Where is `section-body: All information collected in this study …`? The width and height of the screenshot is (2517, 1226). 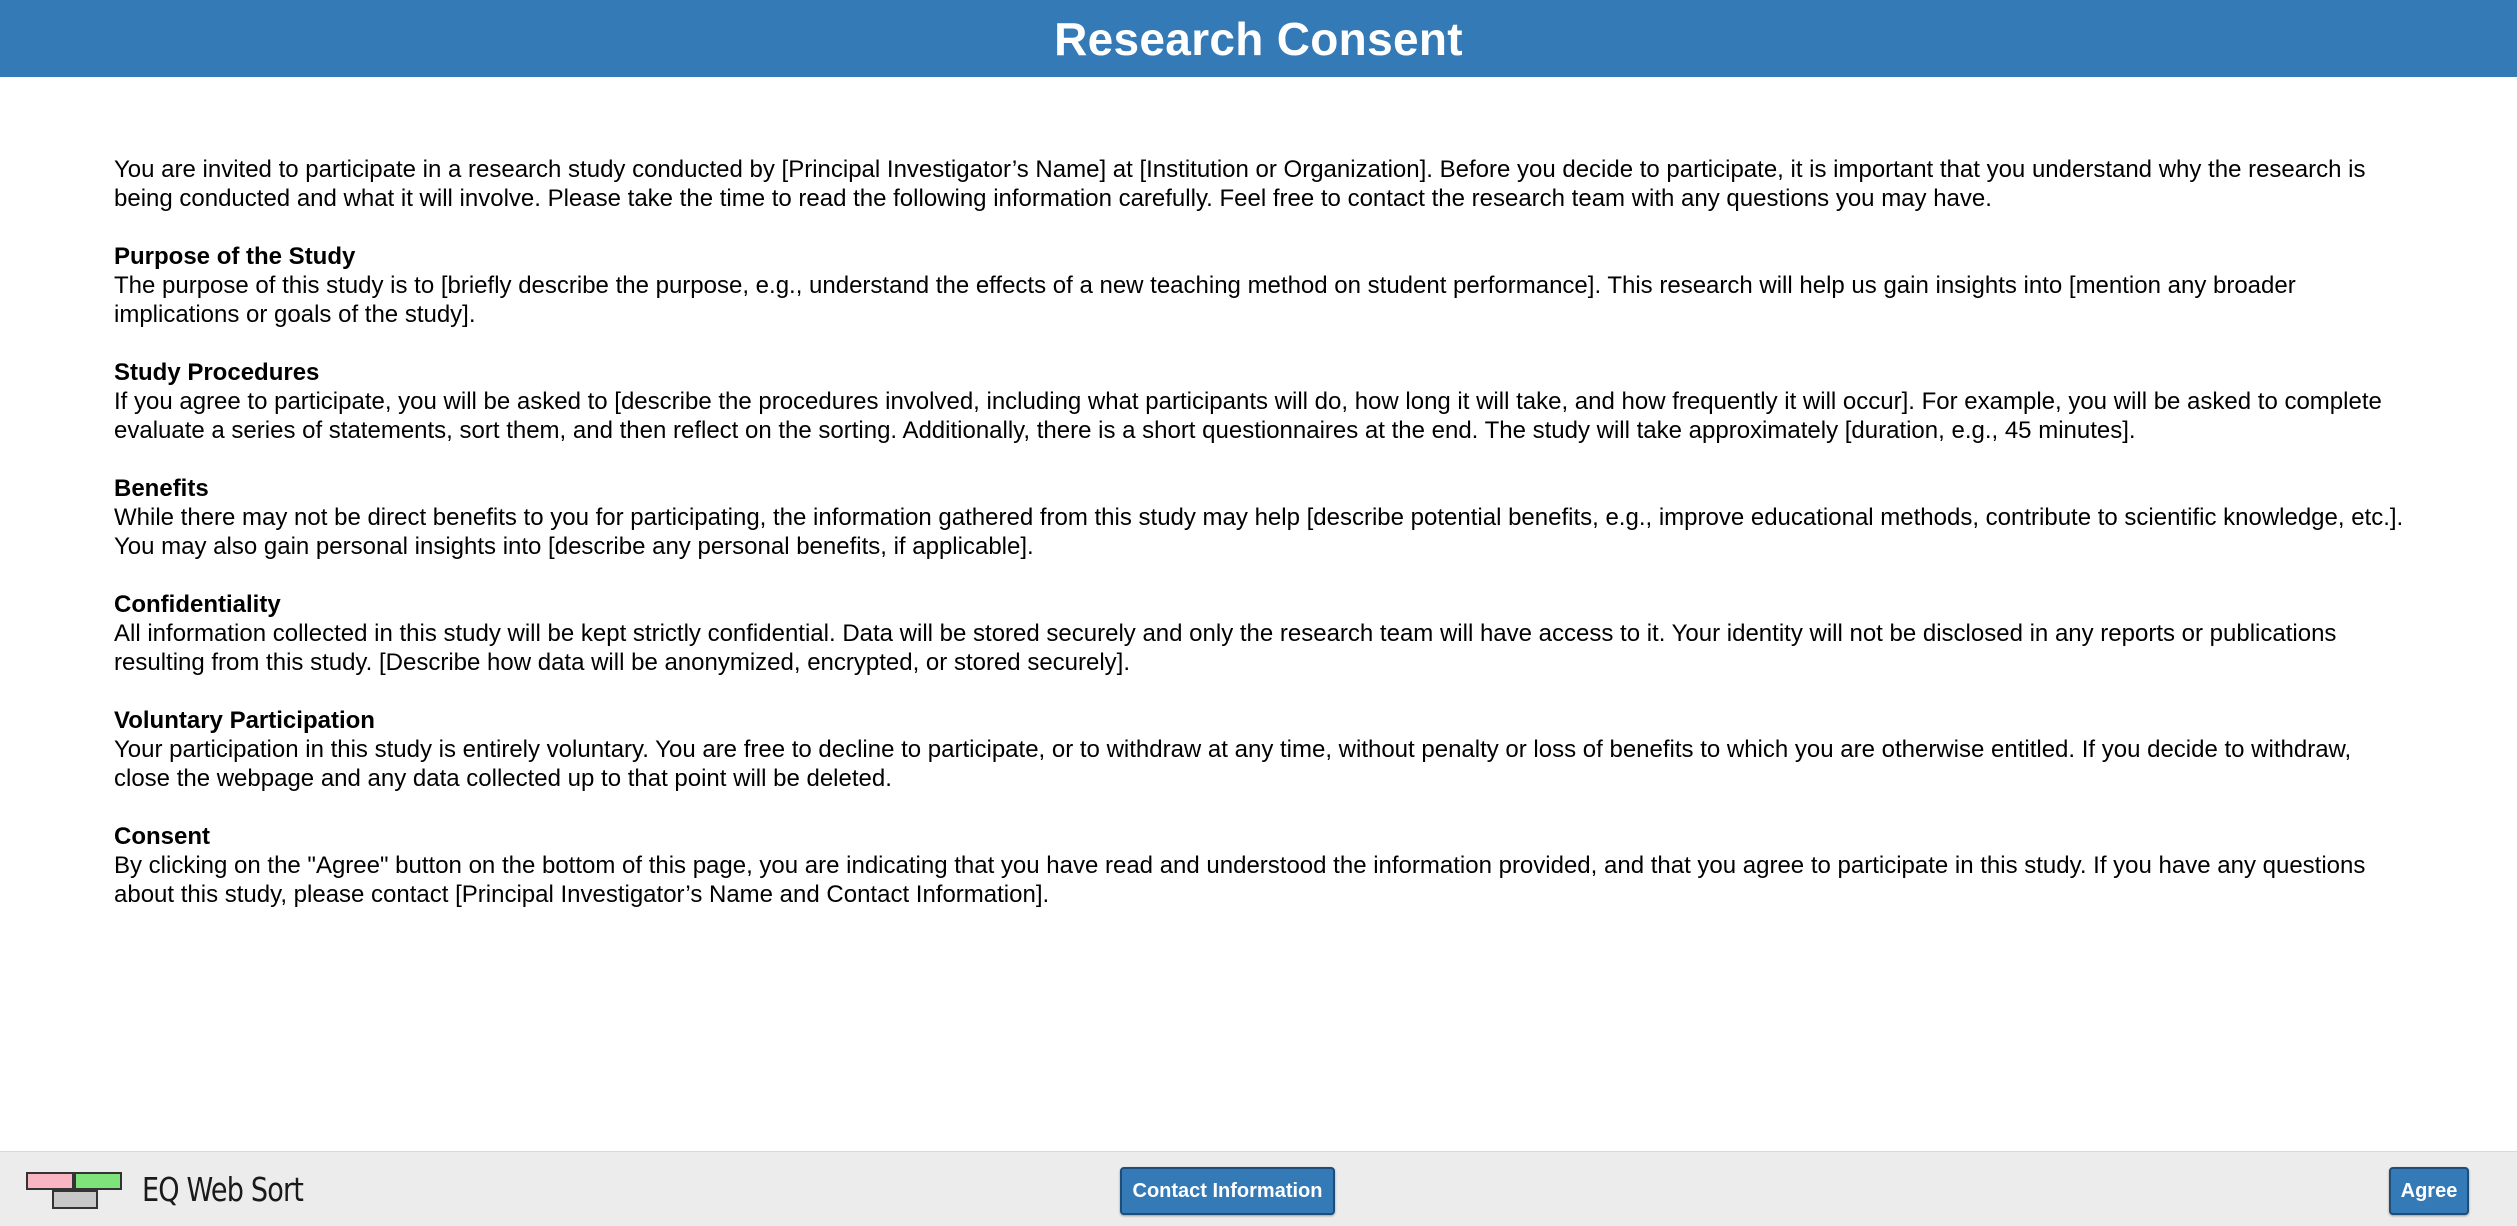 section-body: All information collected in this study … is located at coordinates (1225, 648).